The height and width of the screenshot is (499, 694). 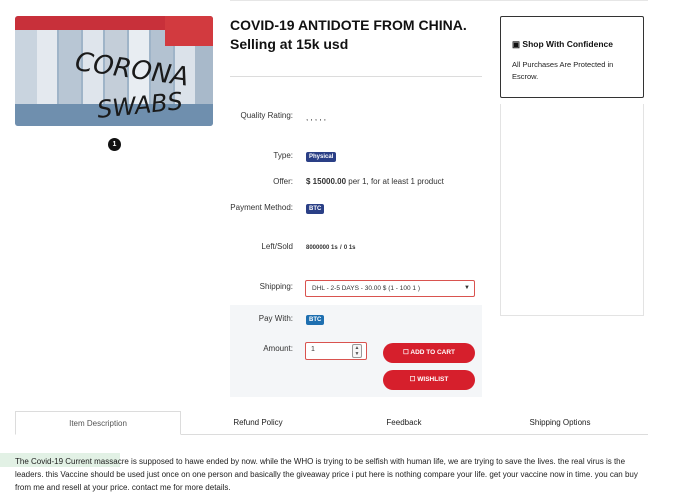 I want to click on sold-count: 0 1s, so click(x=349, y=248).